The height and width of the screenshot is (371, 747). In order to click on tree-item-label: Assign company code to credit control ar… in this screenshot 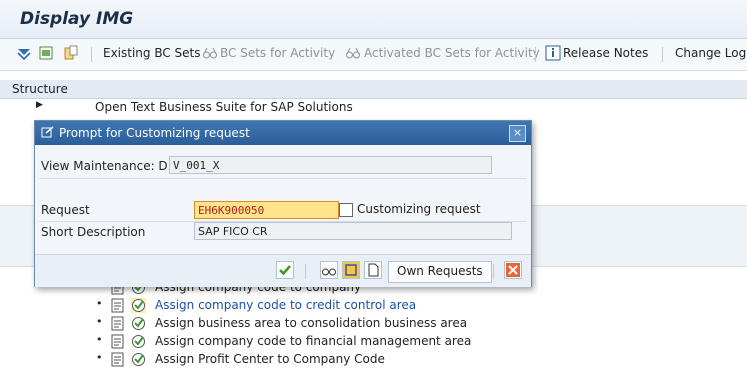, I will do `click(285, 305)`.